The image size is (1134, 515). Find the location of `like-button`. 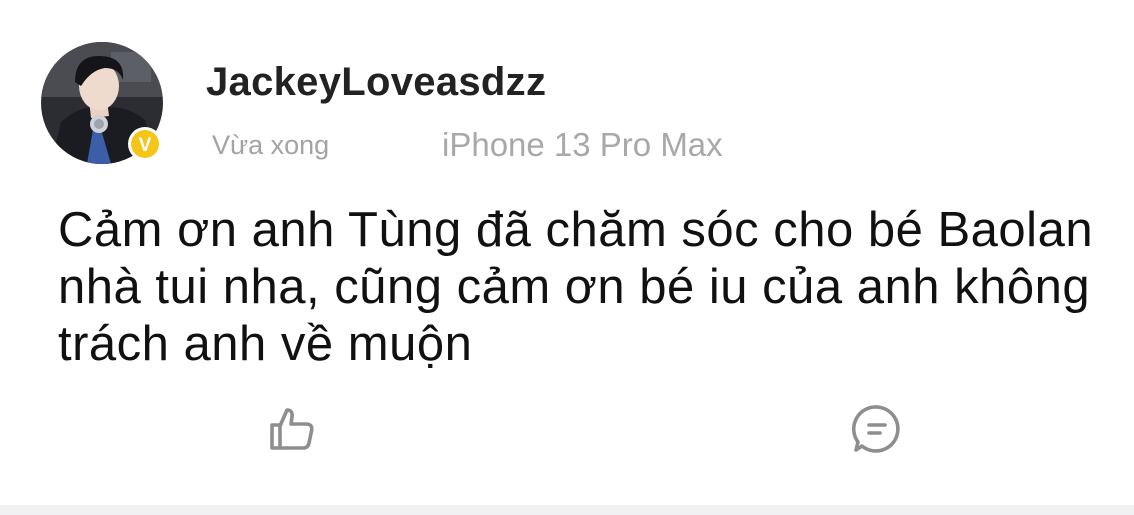

like-button is located at coordinates (292, 428).